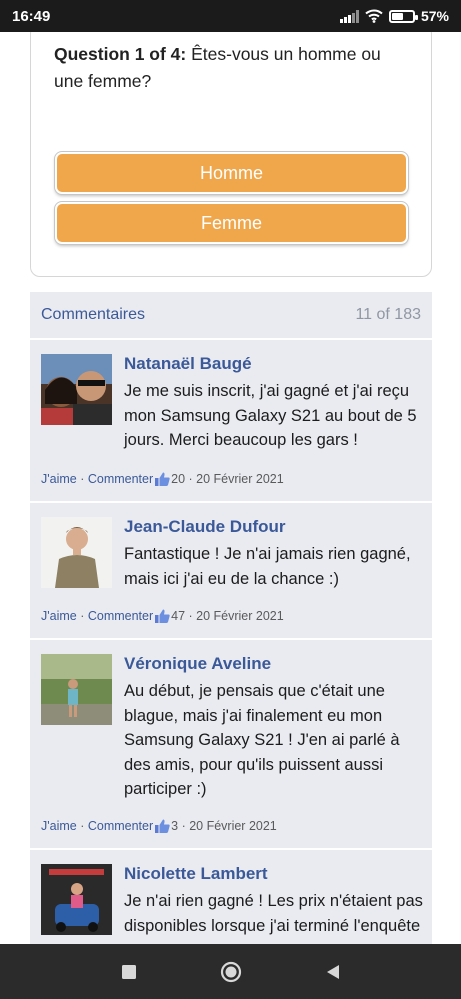 The image size is (461, 999). What do you see at coordinates (388, 314) in the screenshot?
I see `comments-count: 11 of 183` at bounding box center [388, 314].